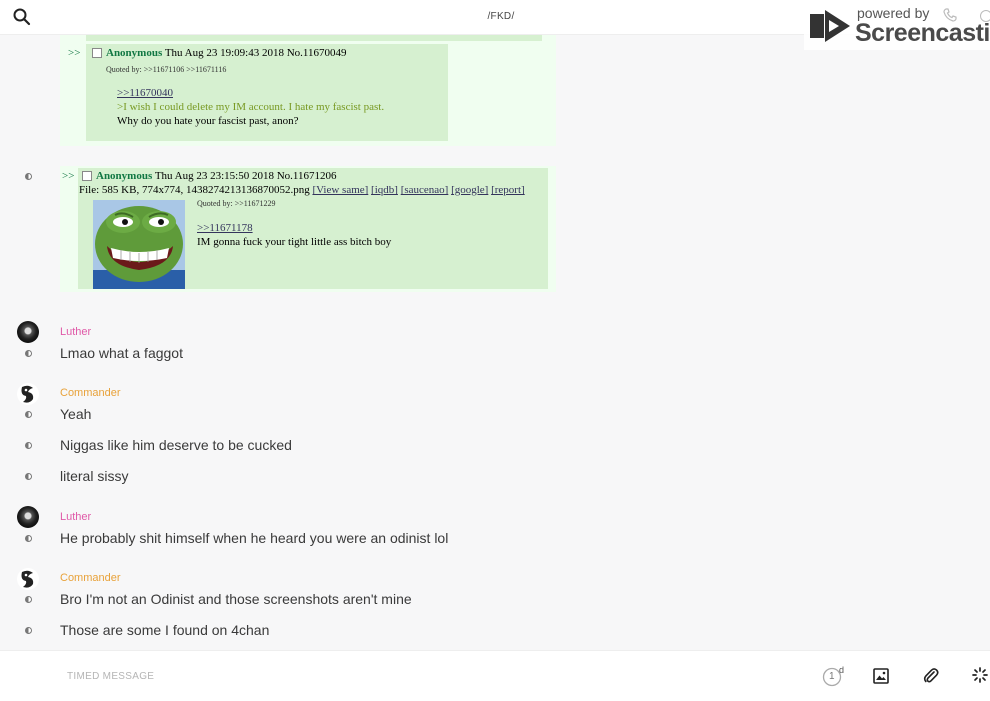 The width and height of the screenshot is (990, 701). What do you see at coordinates (236, 203) in the screenshot?
I see `post-quoted-by: Quoted by: >>11671229` at bounding box center [236, 203].